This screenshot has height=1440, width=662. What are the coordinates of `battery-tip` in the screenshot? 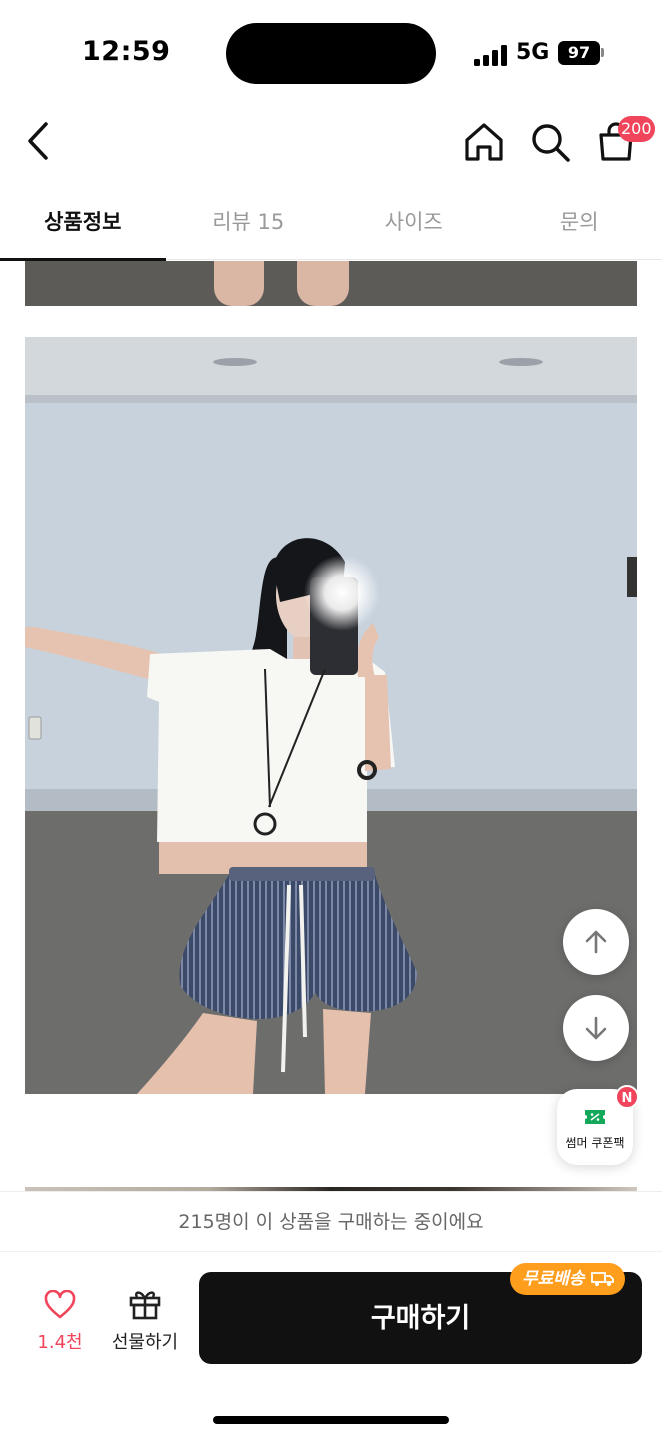 It's located at (602, 52).